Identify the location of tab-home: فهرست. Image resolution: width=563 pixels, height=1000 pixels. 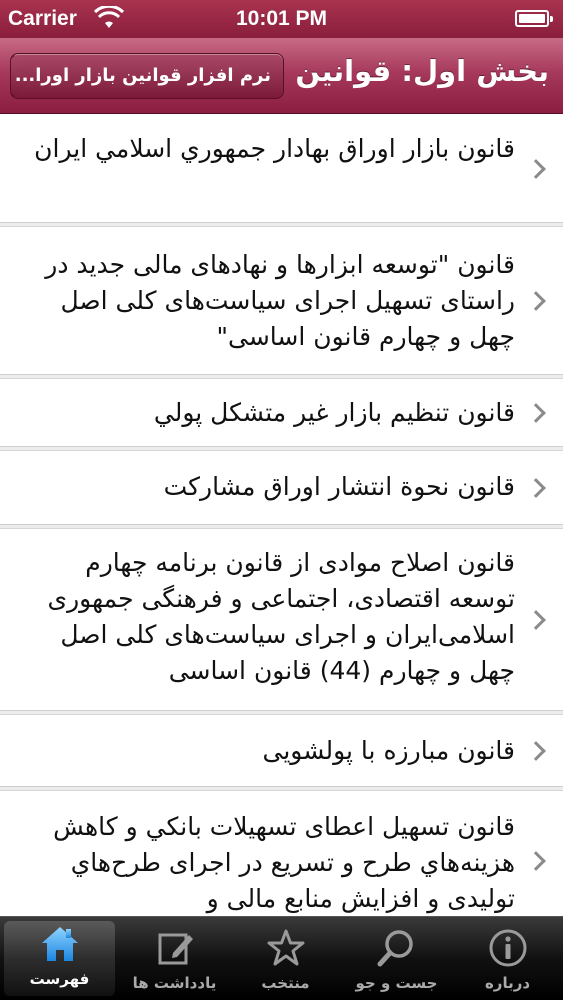
(59, 958).